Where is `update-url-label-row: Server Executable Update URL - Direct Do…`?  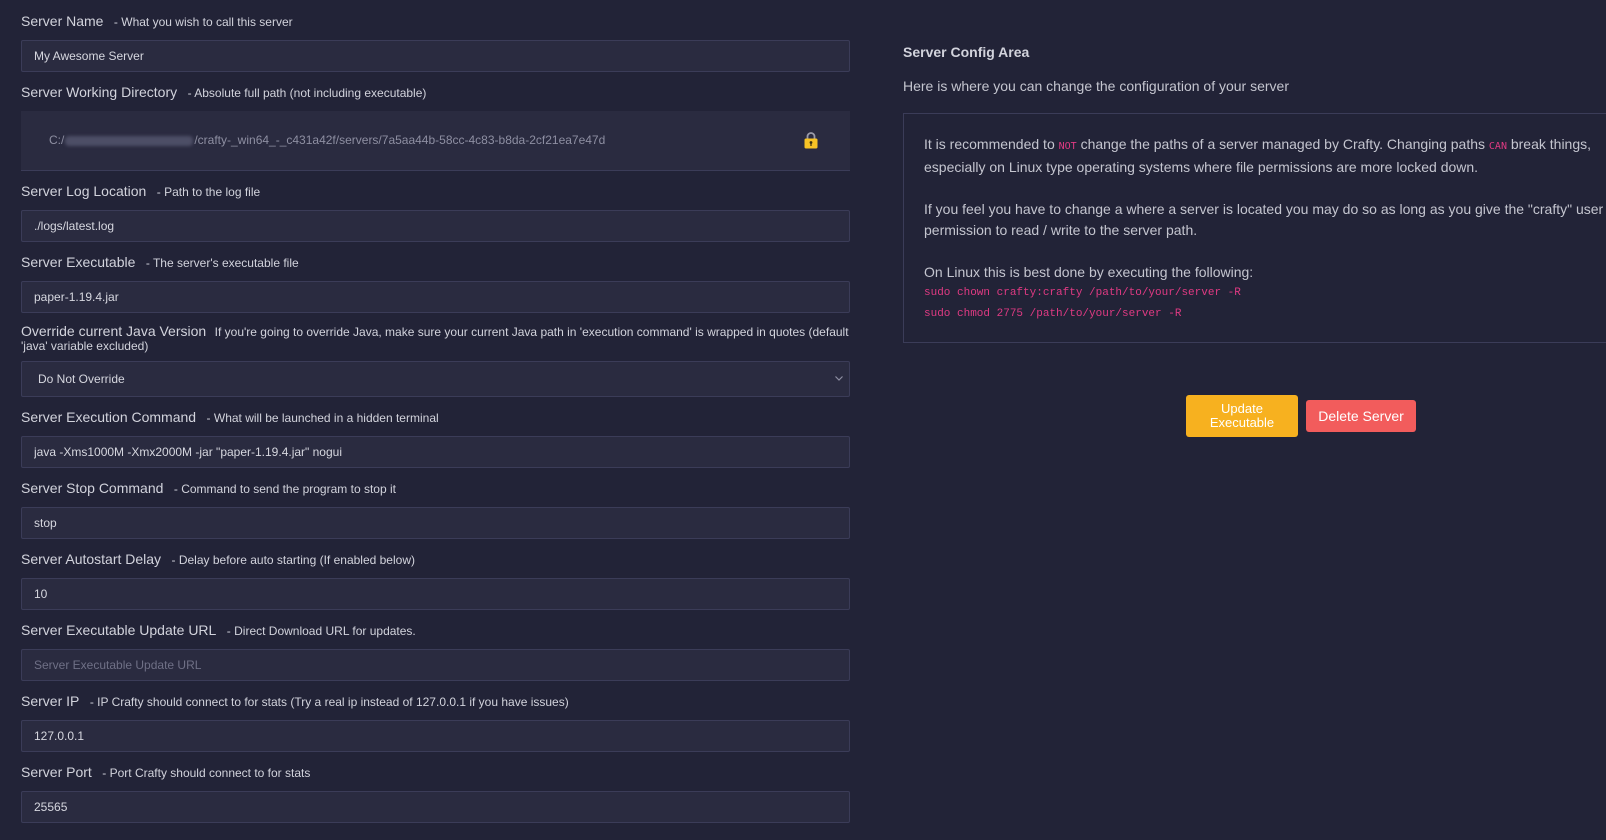 update-url-label-row: Server Executable Update URL - Direct Do… is located at coordinates (435, 630).